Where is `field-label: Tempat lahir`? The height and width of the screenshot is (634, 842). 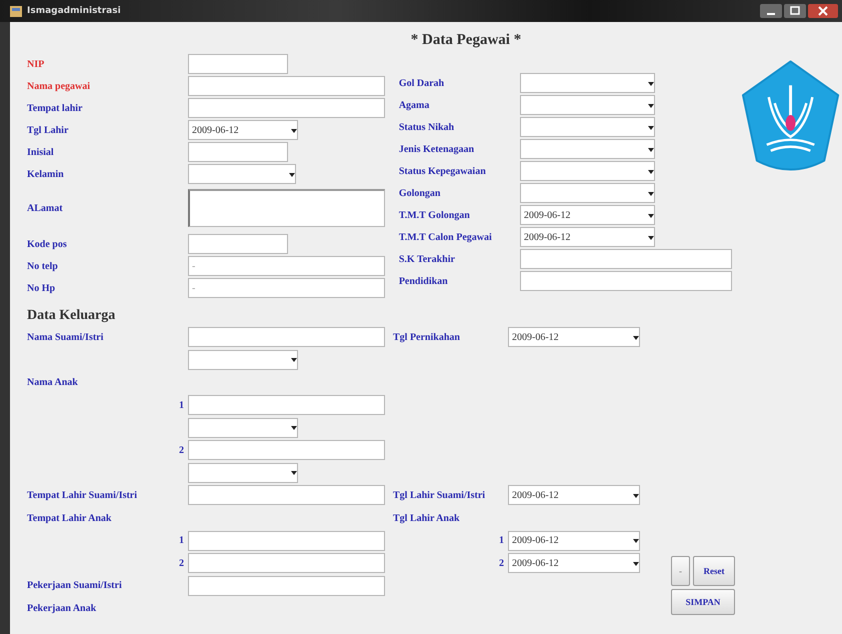 field-label: Tempat lahir is located at coordinates (55, 108).